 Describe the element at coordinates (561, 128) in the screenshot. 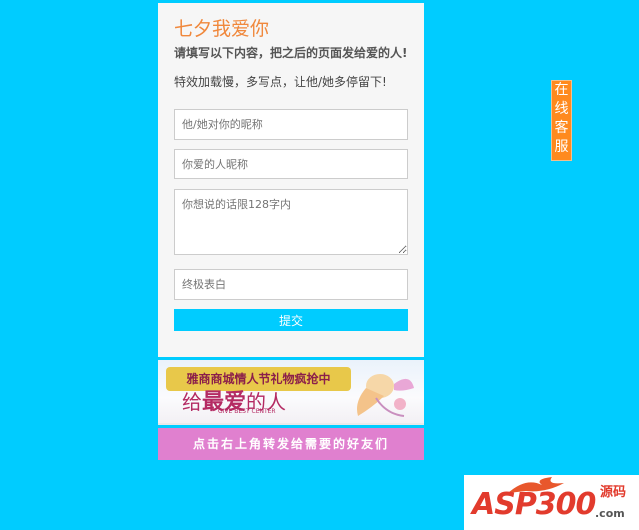

I see `side-tab-char: 客` at that location.